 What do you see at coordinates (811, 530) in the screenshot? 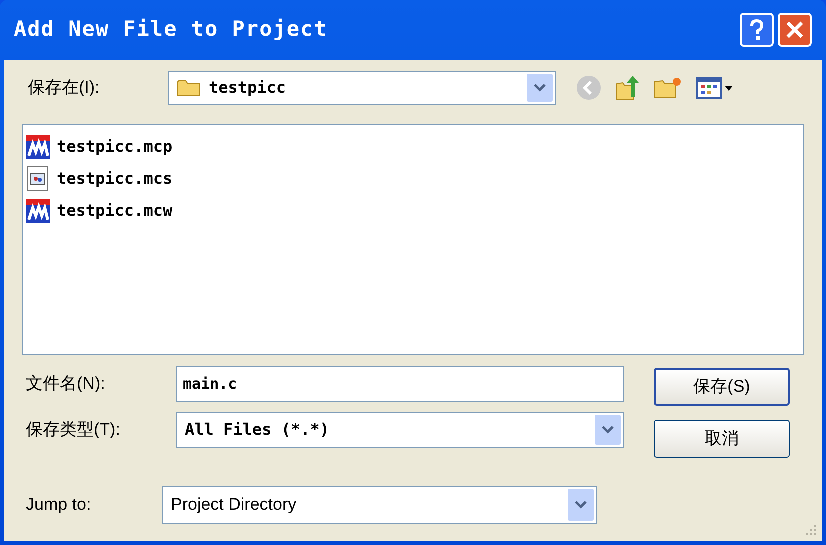
I see `resize-grip-icon` at bounding box center [811, 530].